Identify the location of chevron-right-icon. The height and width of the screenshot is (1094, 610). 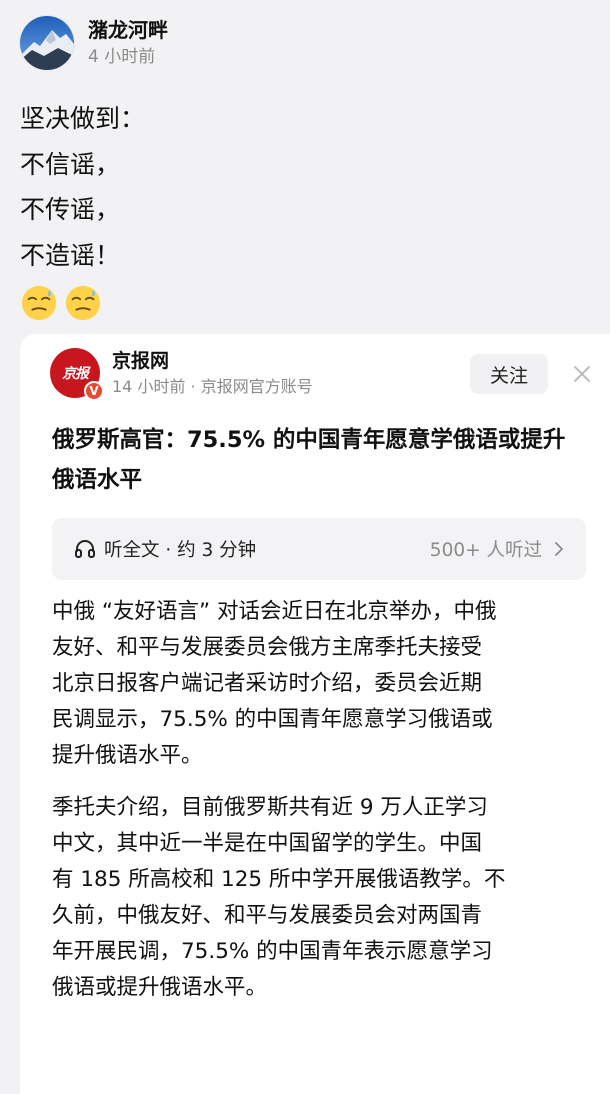
(559, 549).